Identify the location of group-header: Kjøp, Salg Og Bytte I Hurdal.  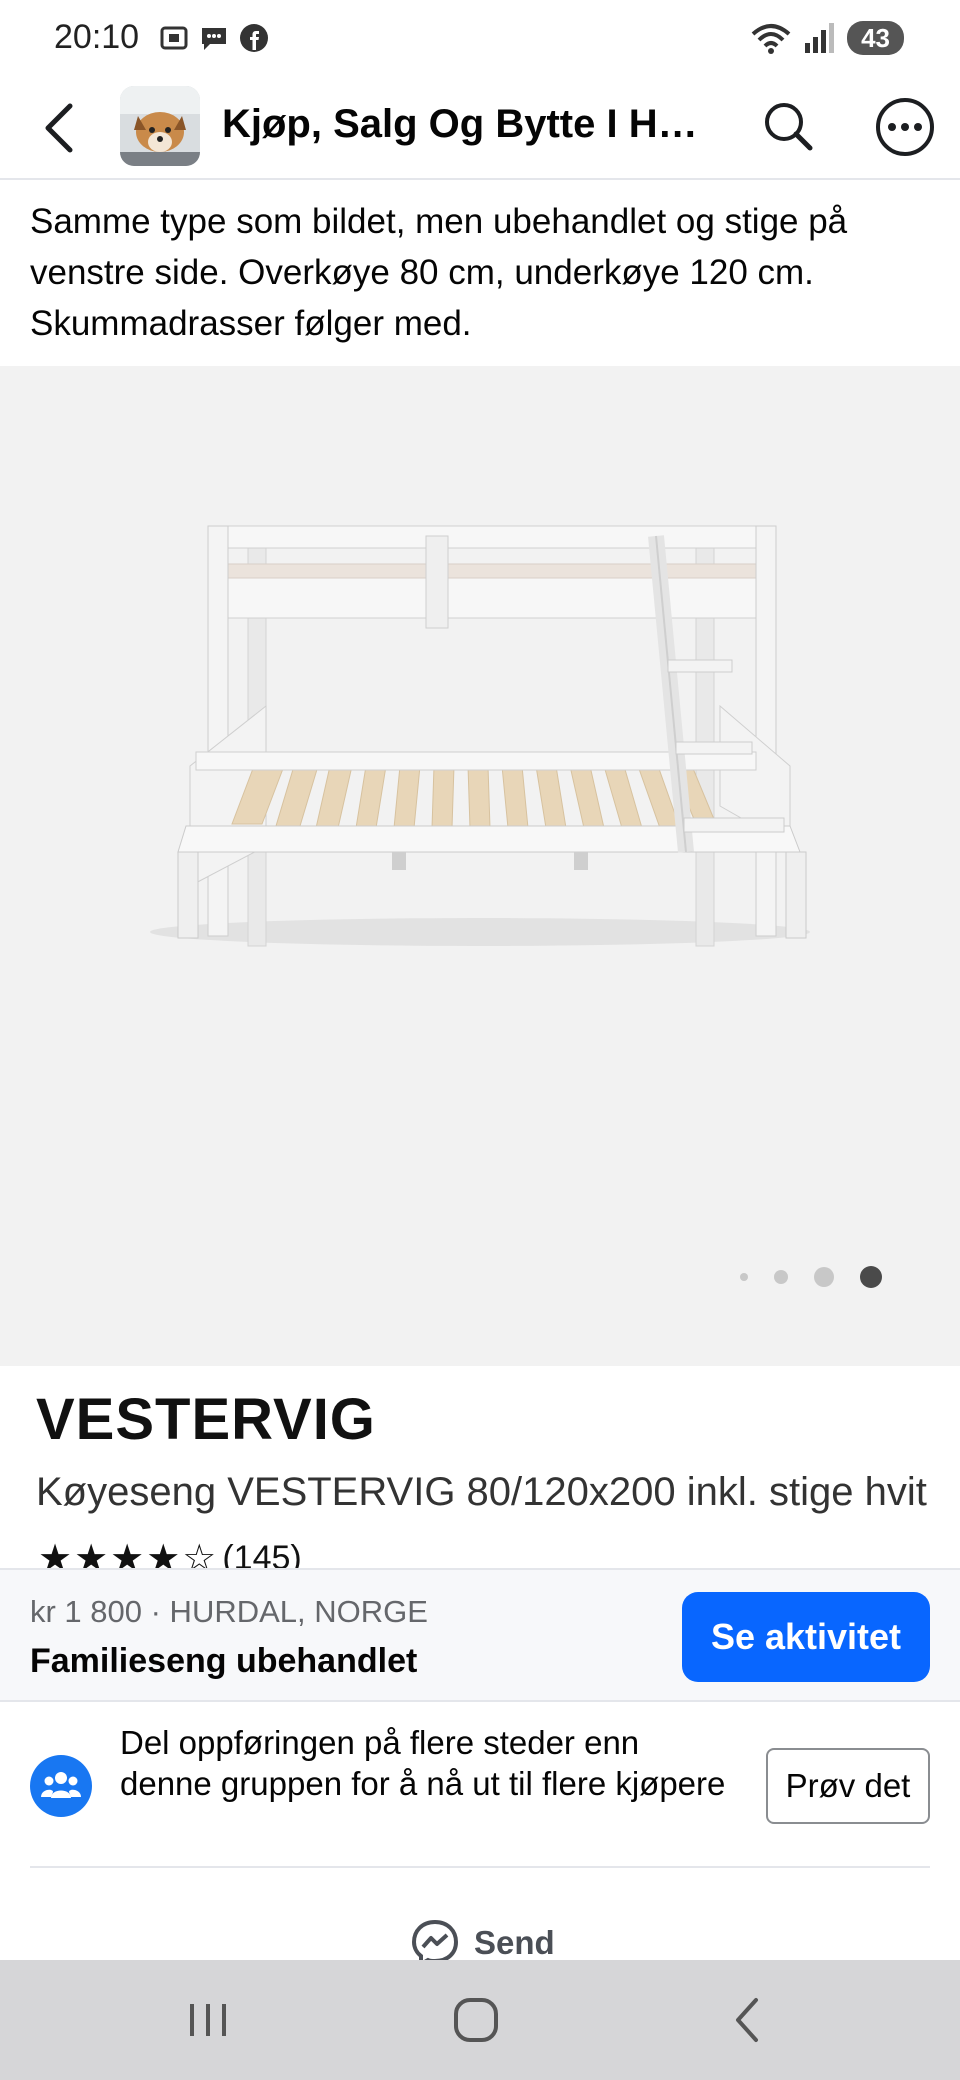
(480, 128).